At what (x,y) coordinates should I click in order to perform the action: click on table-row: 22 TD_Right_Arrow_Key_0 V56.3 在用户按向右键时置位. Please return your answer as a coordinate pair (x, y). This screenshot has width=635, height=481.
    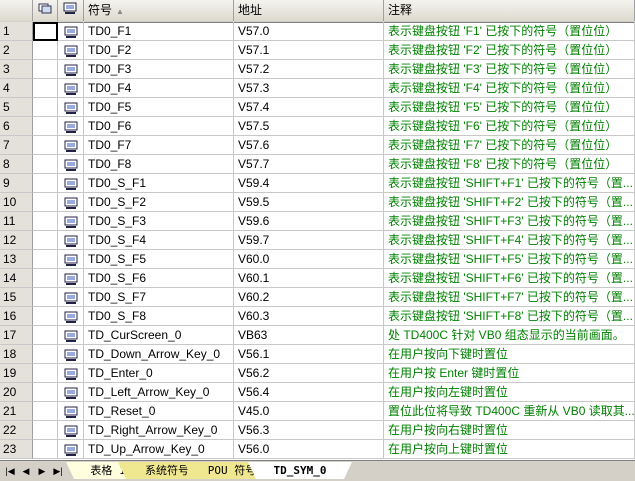
    Looking at the image, I should click on (317, 430).